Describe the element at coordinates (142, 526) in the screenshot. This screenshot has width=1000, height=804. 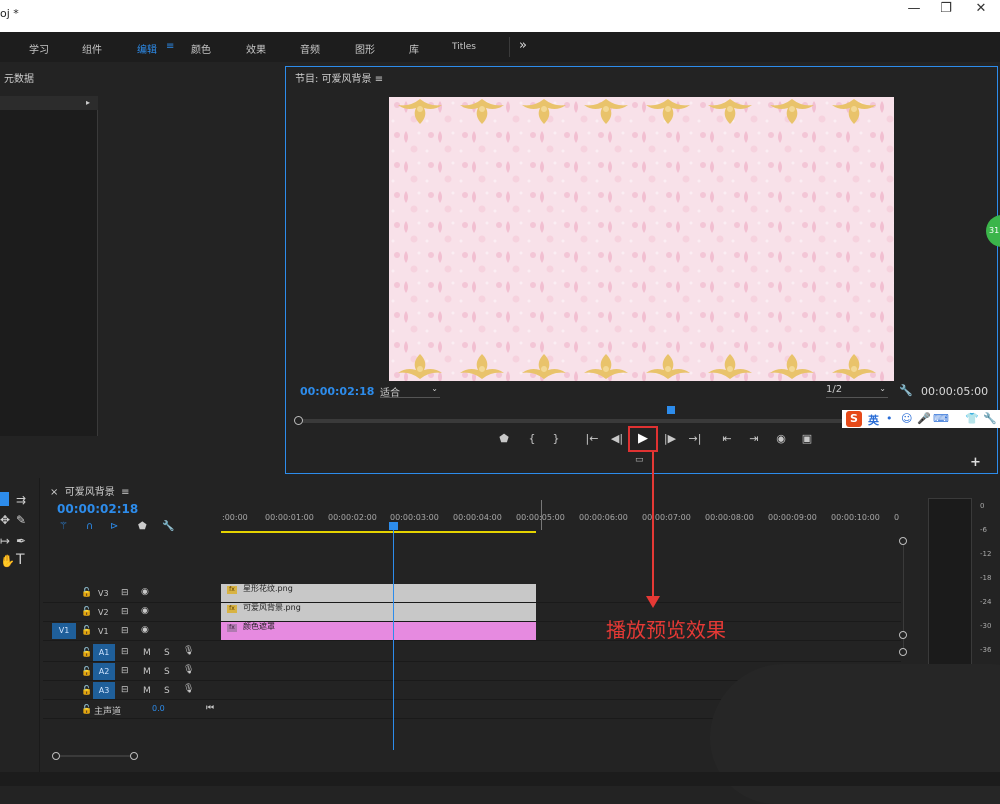
I see `add-marker-icon: ⬟` at that location.